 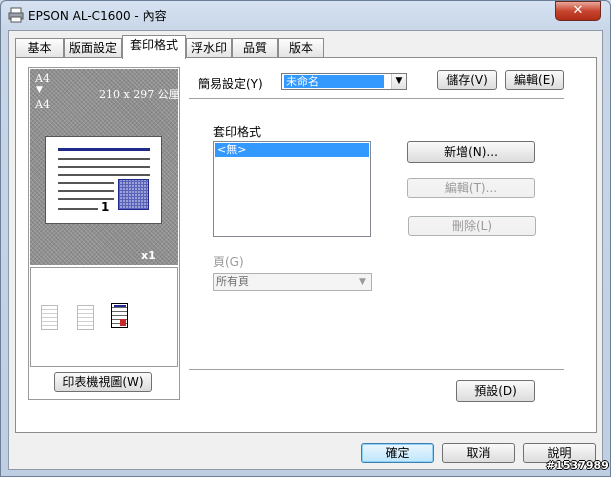 I want to click on edit-settings-button: 編輯(E), so click(x=534, y=80).